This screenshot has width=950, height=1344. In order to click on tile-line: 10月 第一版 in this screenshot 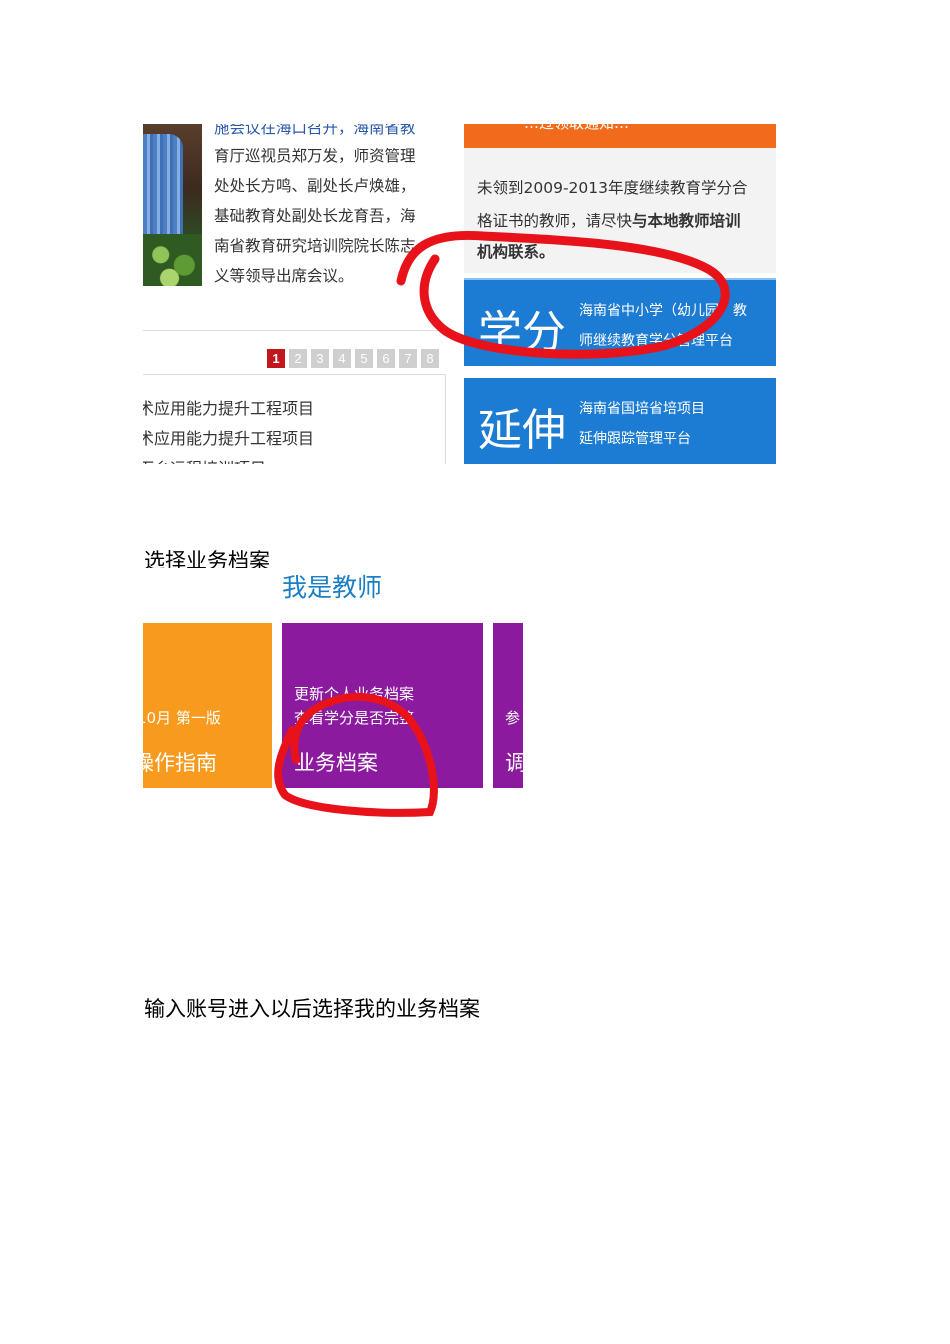, I will do `click(182, 718)`.